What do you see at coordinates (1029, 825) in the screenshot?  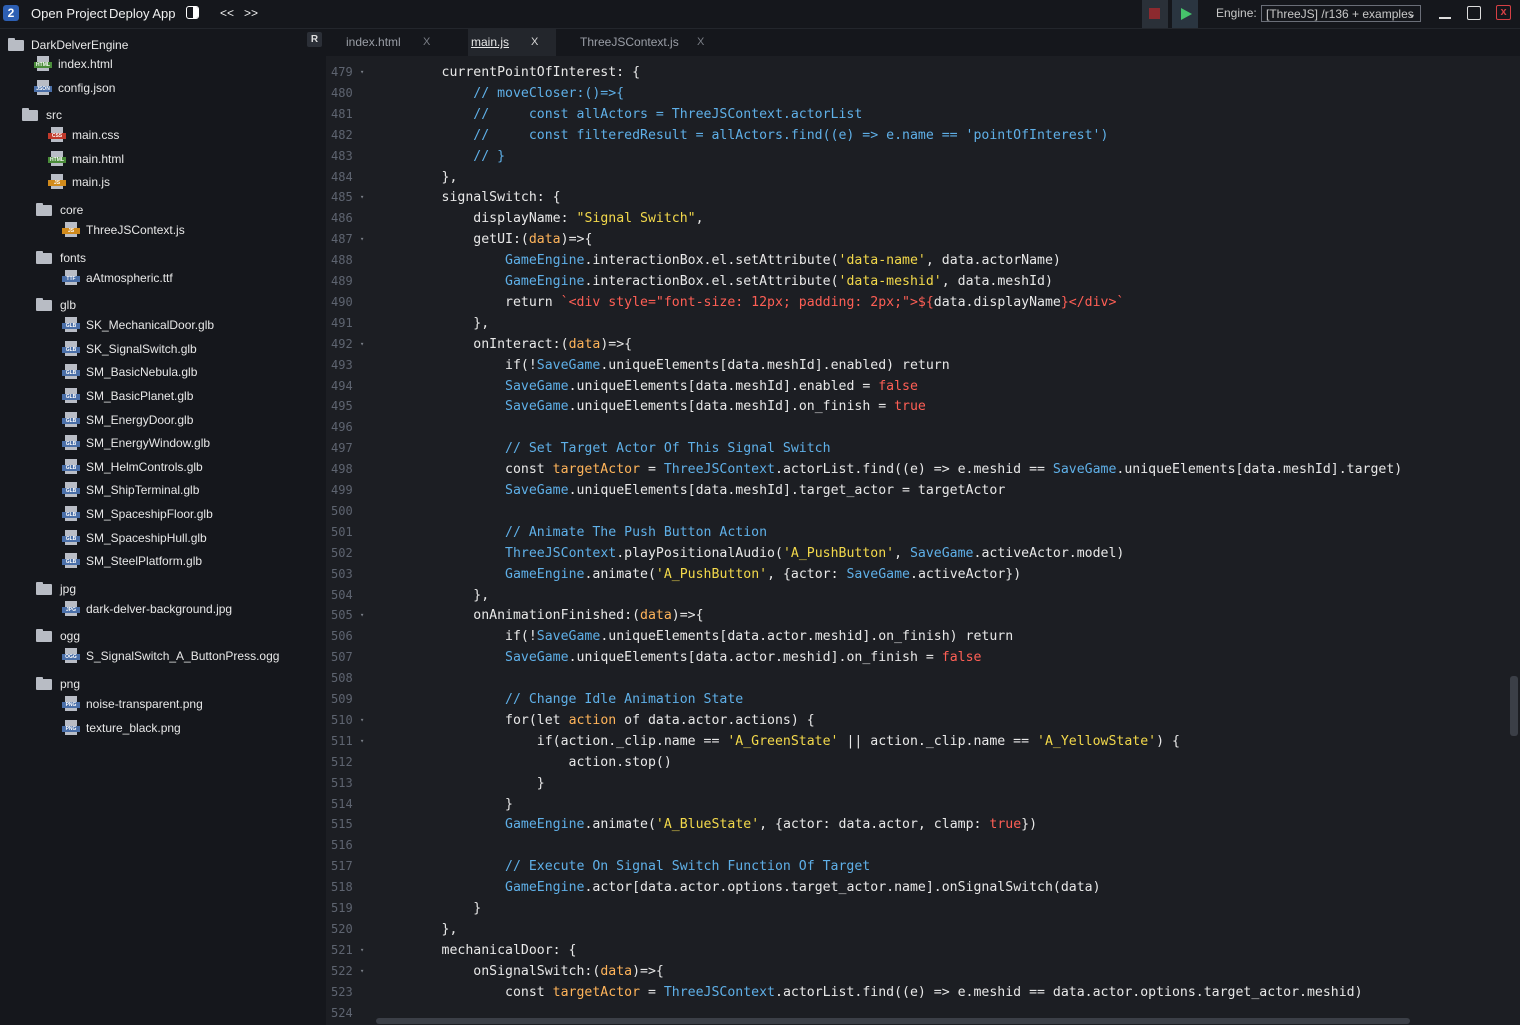 I see `code-token: })` at bounding box center [1029, 825].